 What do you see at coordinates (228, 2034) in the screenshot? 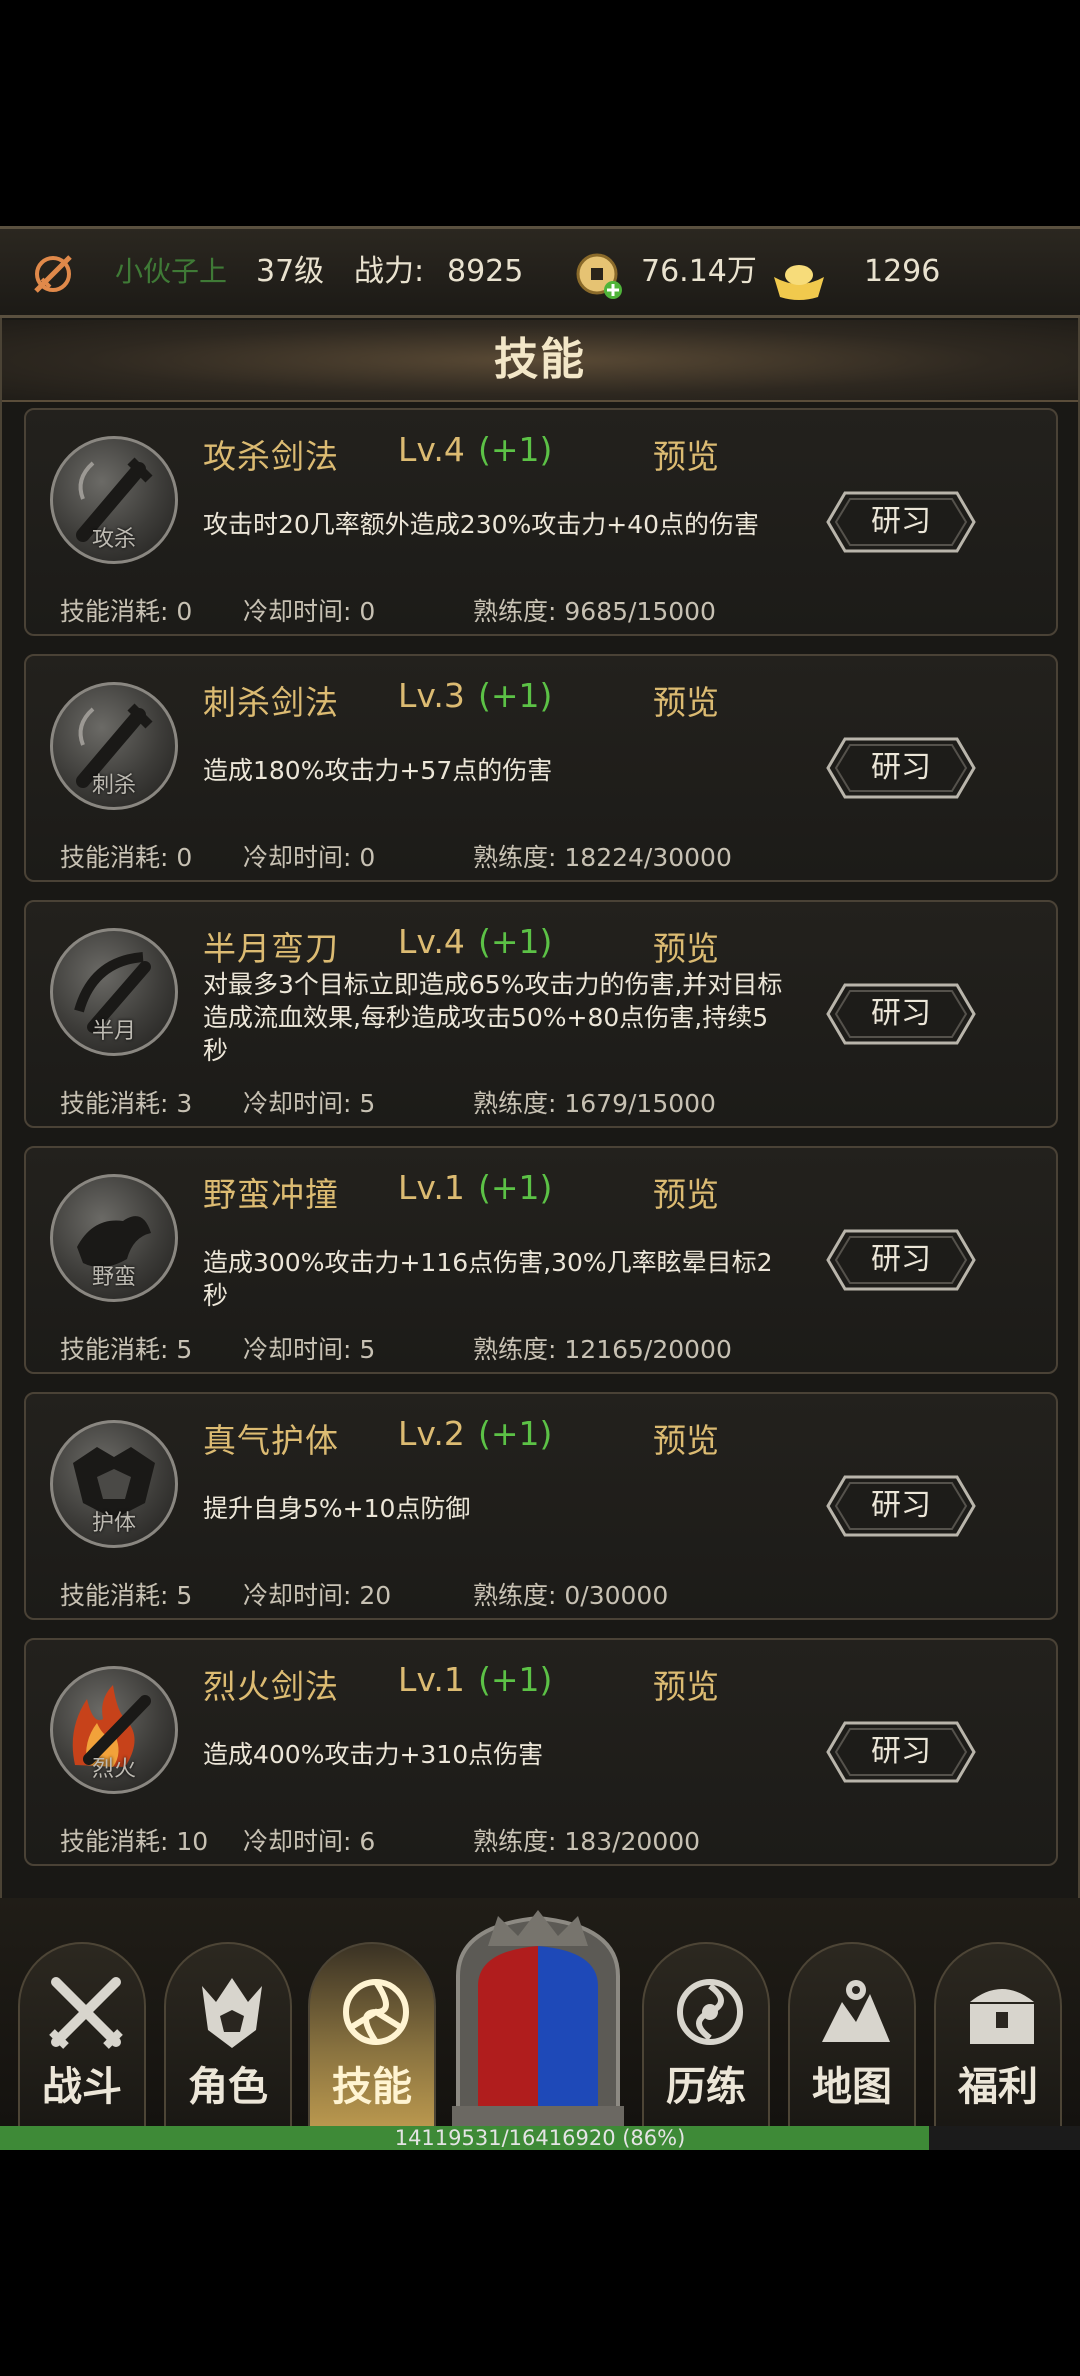
I see `nav-tab-1: 角色` at bounding box center [228, 2034].